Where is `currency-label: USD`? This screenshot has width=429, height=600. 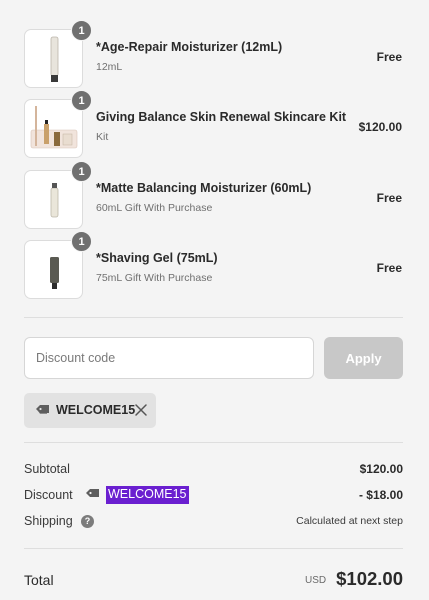 currency-label: USD is located at coordinates (316, 580).